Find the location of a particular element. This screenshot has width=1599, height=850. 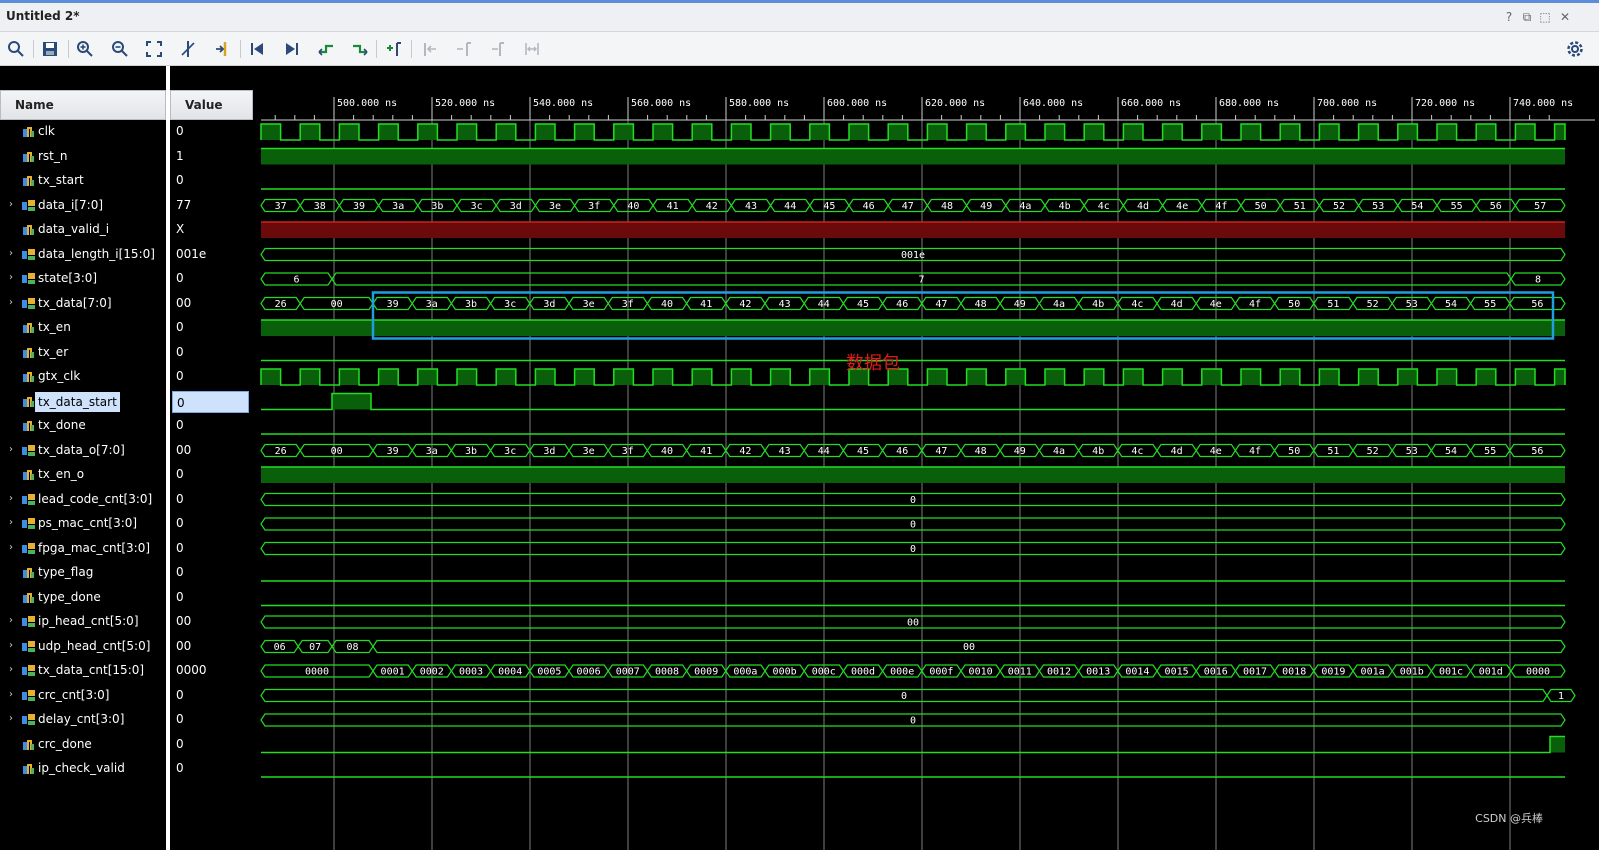

zoom-in-button is located at coordinates (85, 49).